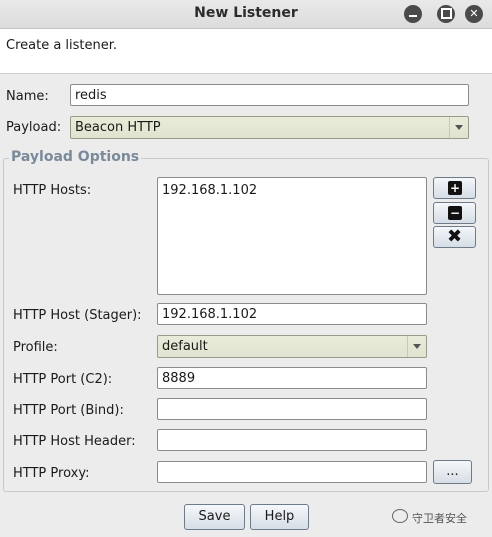 The height and width of the screenshot is (537, 492). I want to click on close-icon: ✕, so click(474, 14).